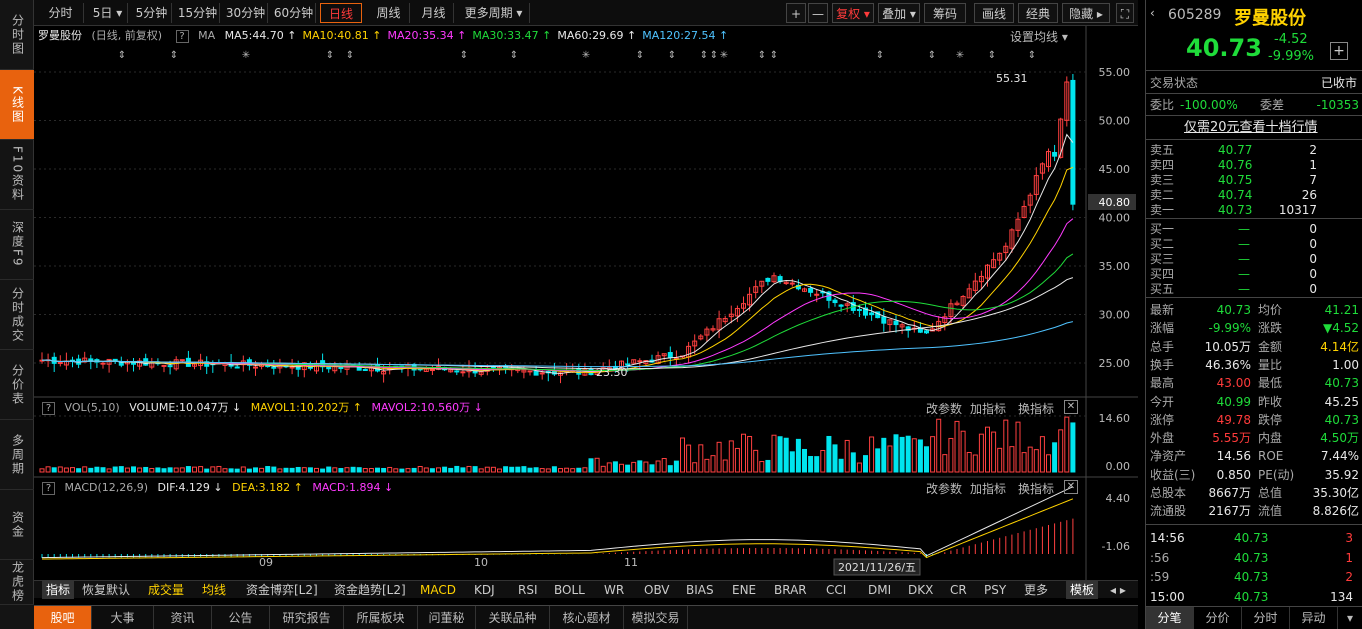 This screenshot has width=1362, height=629. What do you see at coordinates (790, 590) in the screenshot?
I see `indicator-tab: BRAR` at bounding box center [790, 590].